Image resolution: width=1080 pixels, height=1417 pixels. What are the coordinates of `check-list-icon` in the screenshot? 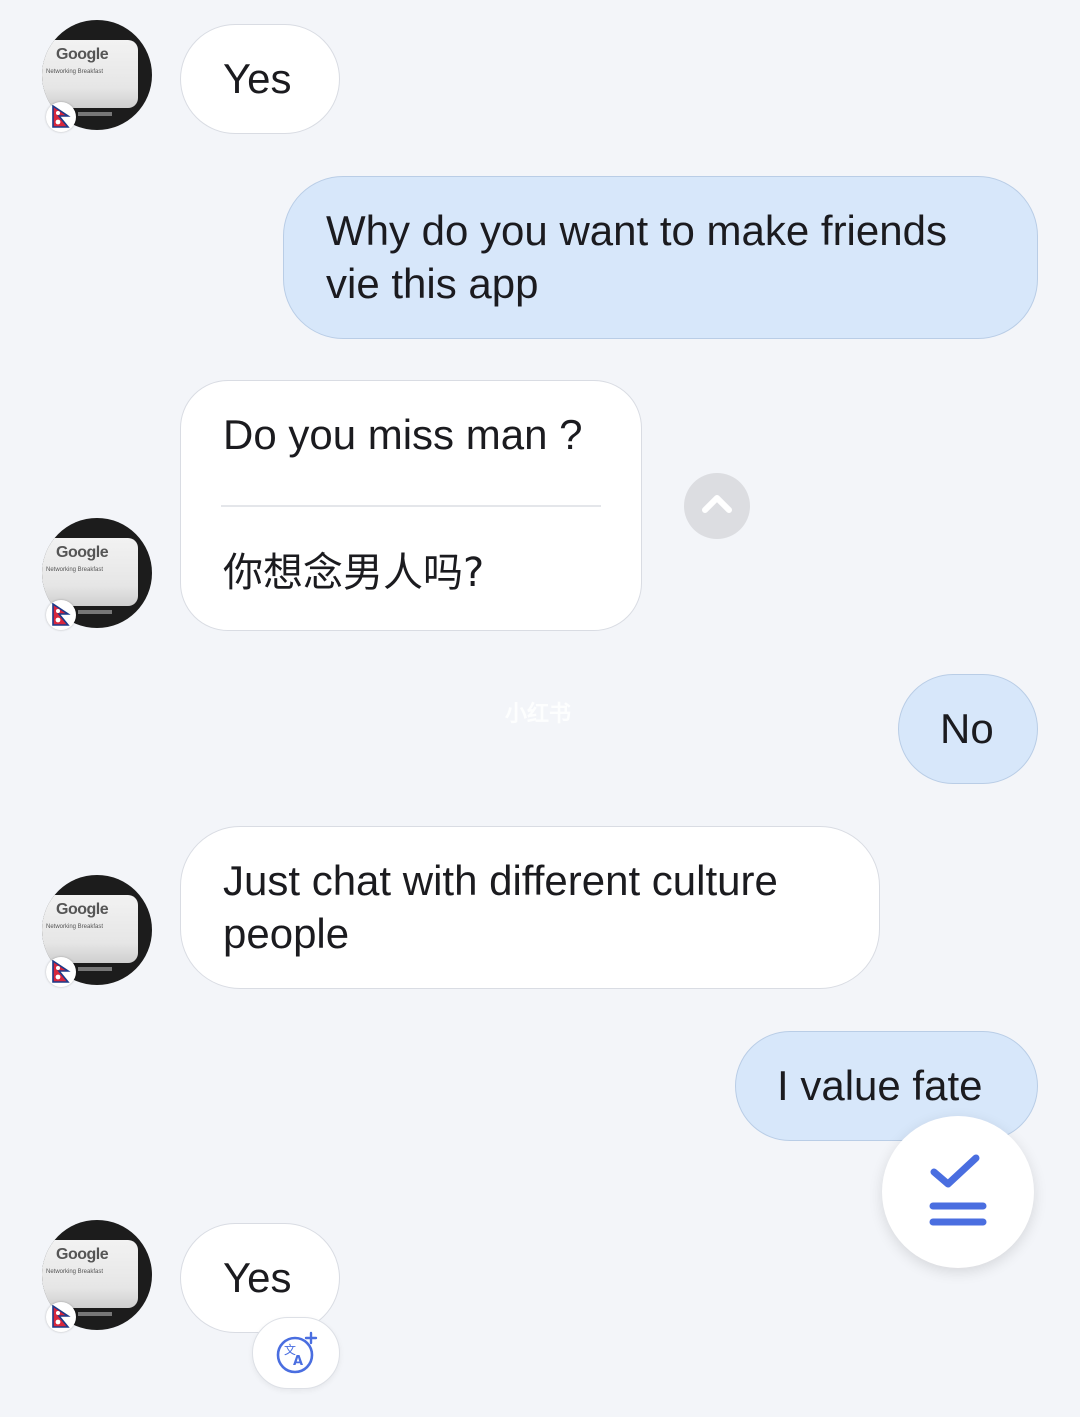 It's located at (958, 1190).